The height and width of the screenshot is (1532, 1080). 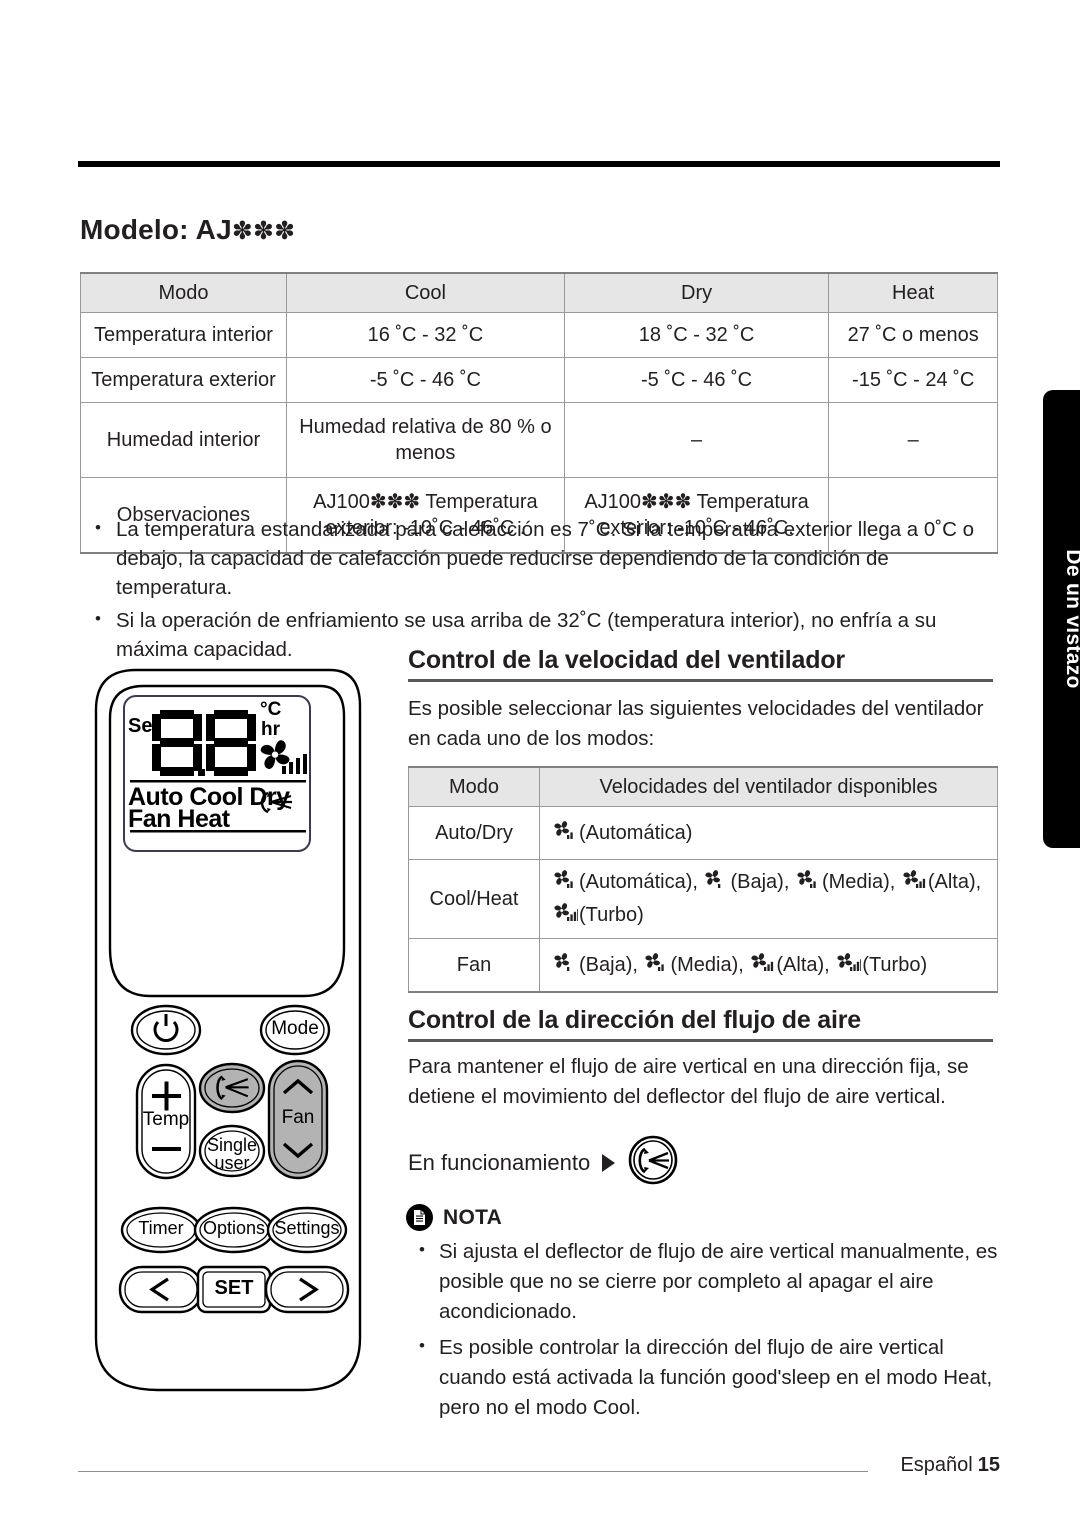 What do you see at coordinates (419, 1217) in the screenshot?
I see `document-icon` at bounding box center [419, 1217].